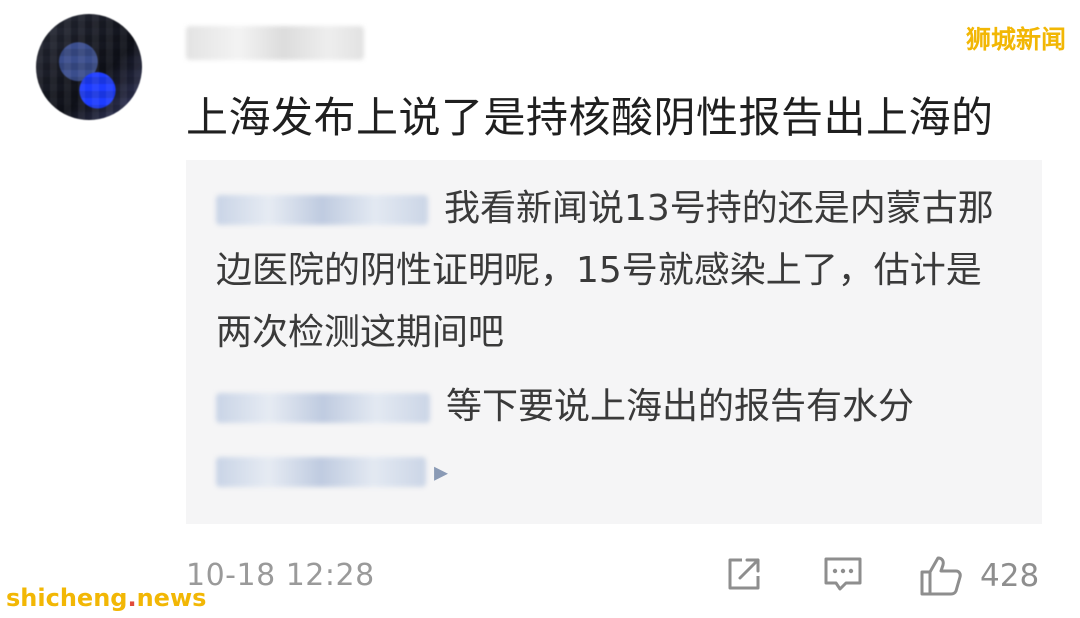 This screenshot has height=618, width=1080. Describe the element at coordinates (89, 67) in the screenshot. I see `avatar` at that location.